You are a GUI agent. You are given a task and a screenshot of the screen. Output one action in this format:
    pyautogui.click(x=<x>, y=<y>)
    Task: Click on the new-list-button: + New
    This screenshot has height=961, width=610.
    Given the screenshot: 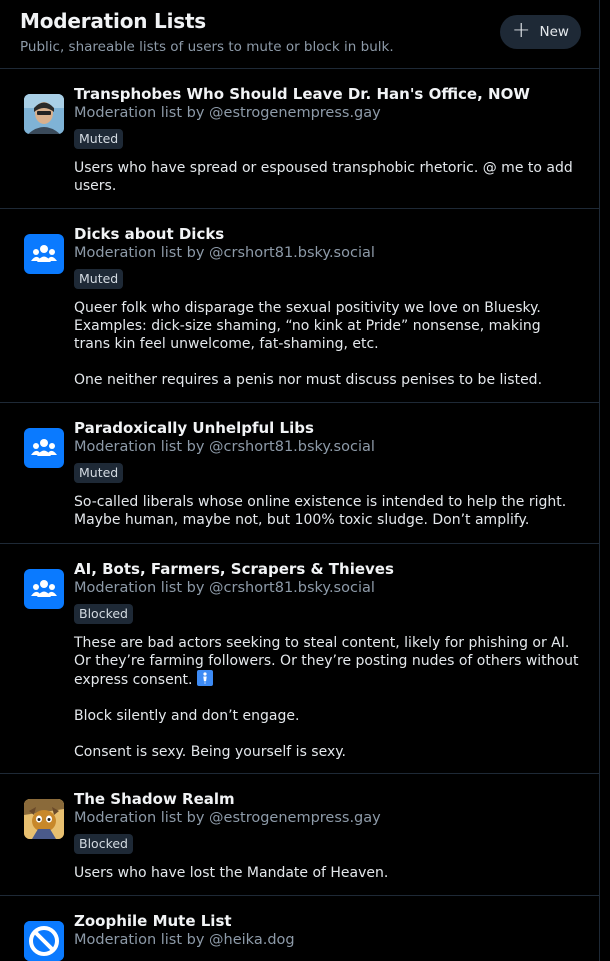 What is the action you would take?
    pyautogui.click(x=540, y=32)
    